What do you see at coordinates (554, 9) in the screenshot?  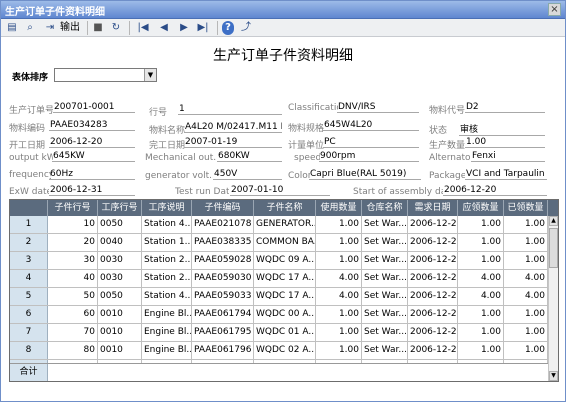 I see `close-button: ×` at bounding box center [554, 9].